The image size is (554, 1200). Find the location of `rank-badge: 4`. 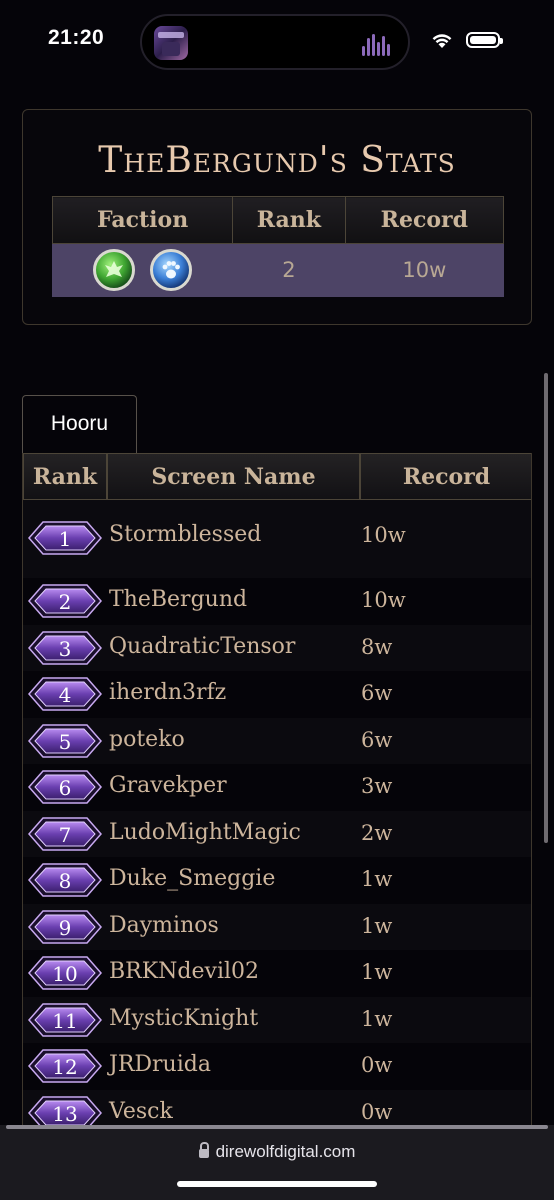

rank-badge: 4 is located at coordinates (65, 694).